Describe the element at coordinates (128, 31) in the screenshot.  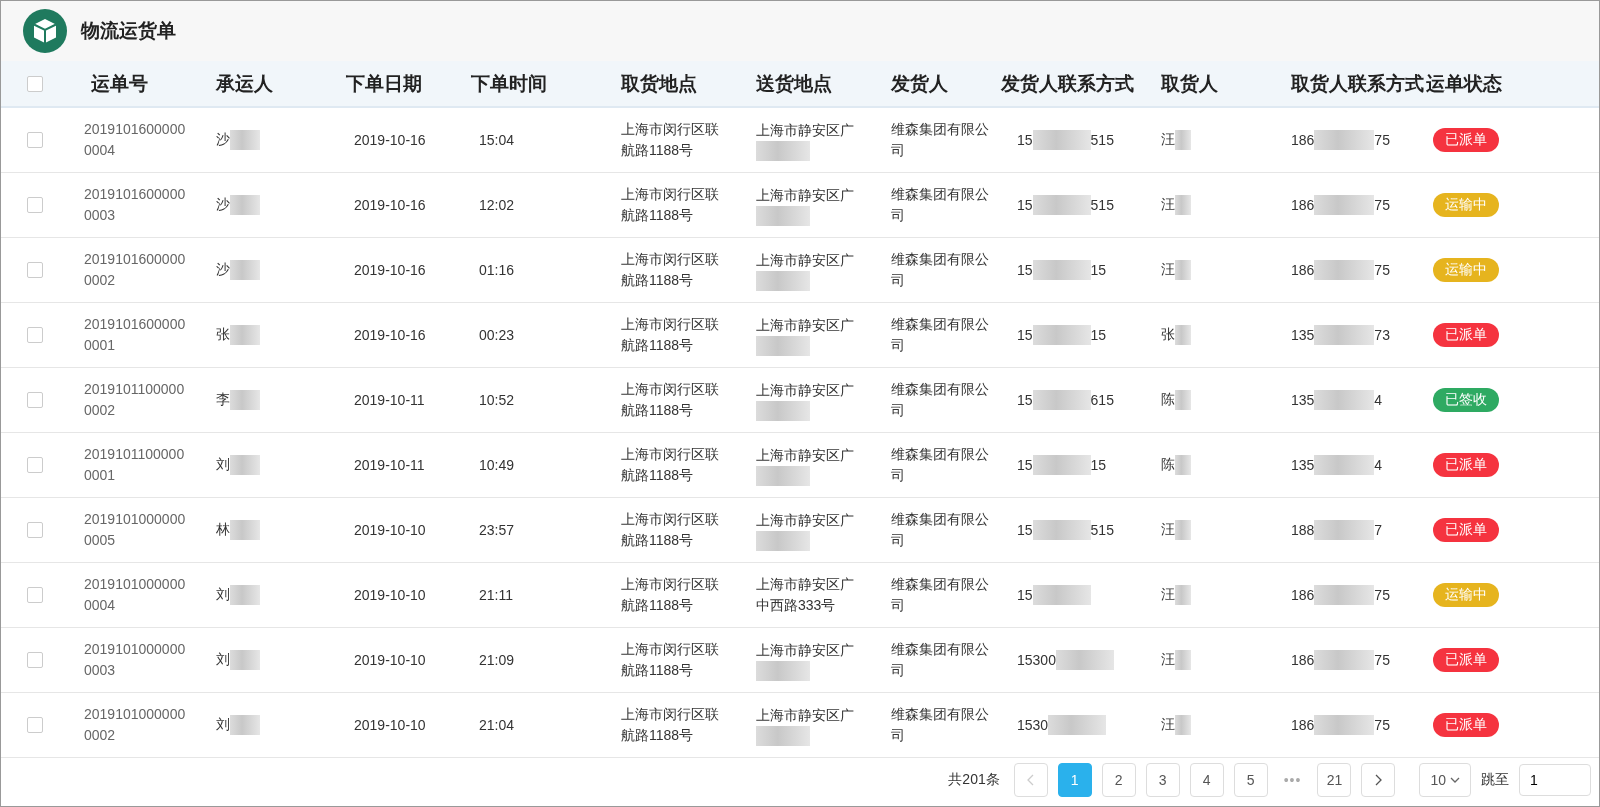
I see `app-title: 物流运货单` at that location.